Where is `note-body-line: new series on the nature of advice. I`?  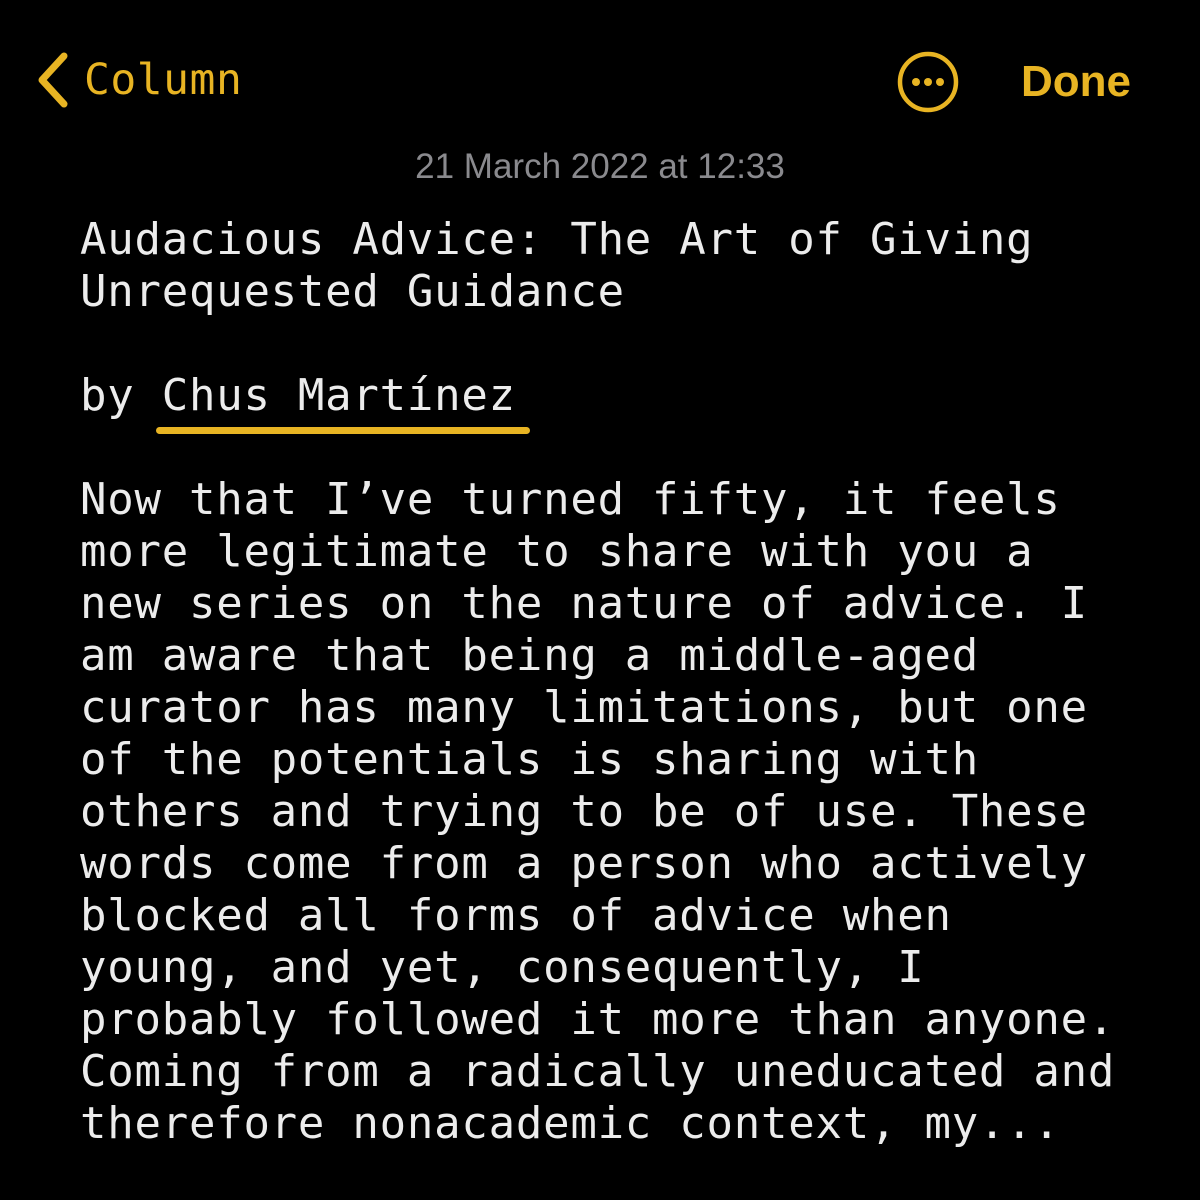 note-body-line: new series on the nature of advice. I is located at coordinates (584, 603).